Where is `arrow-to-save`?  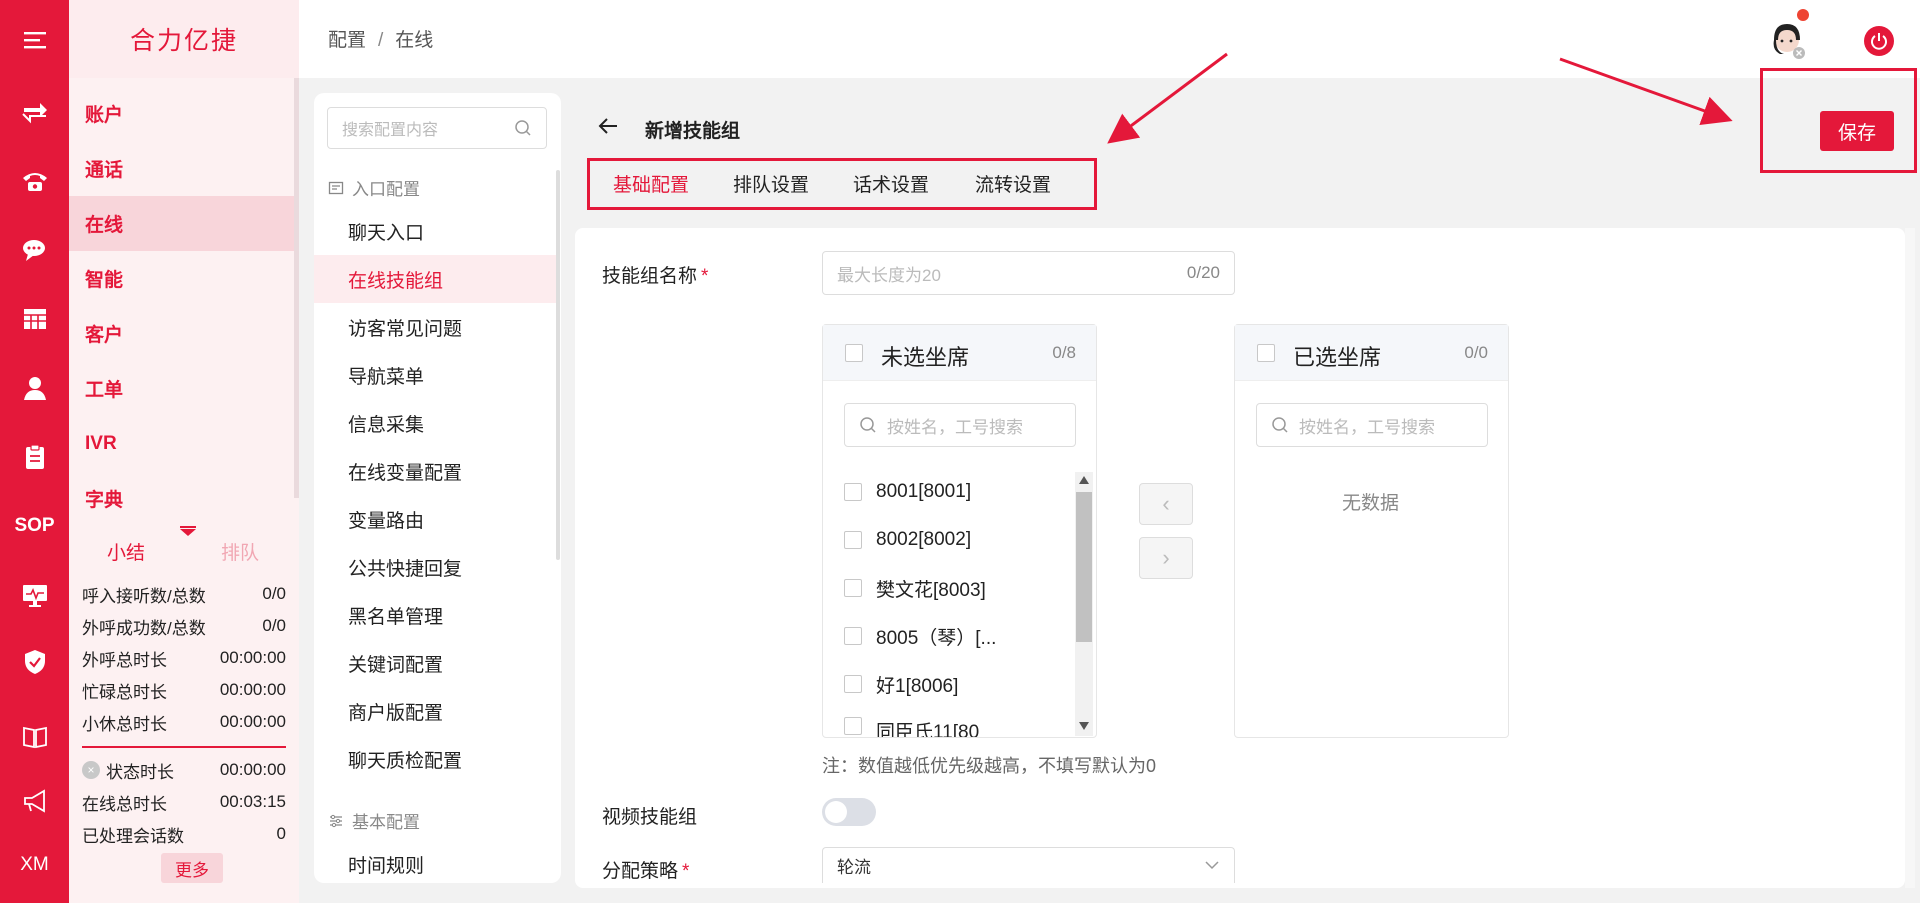
arrow-to-save is located at coordinates (1646, 91).